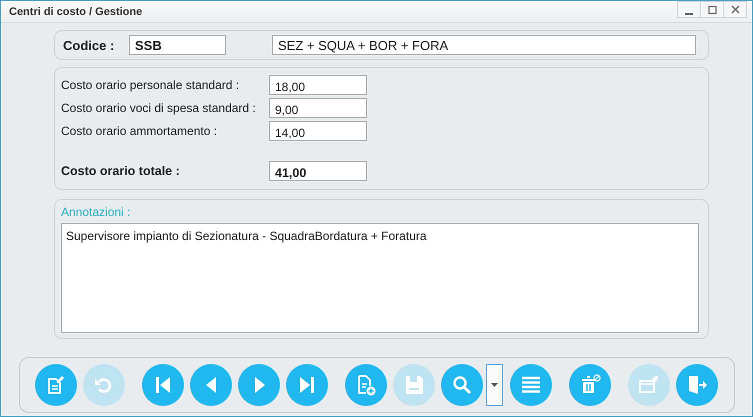  I want to click on field-label: Costo orario personale standard :, so click(150, 85).